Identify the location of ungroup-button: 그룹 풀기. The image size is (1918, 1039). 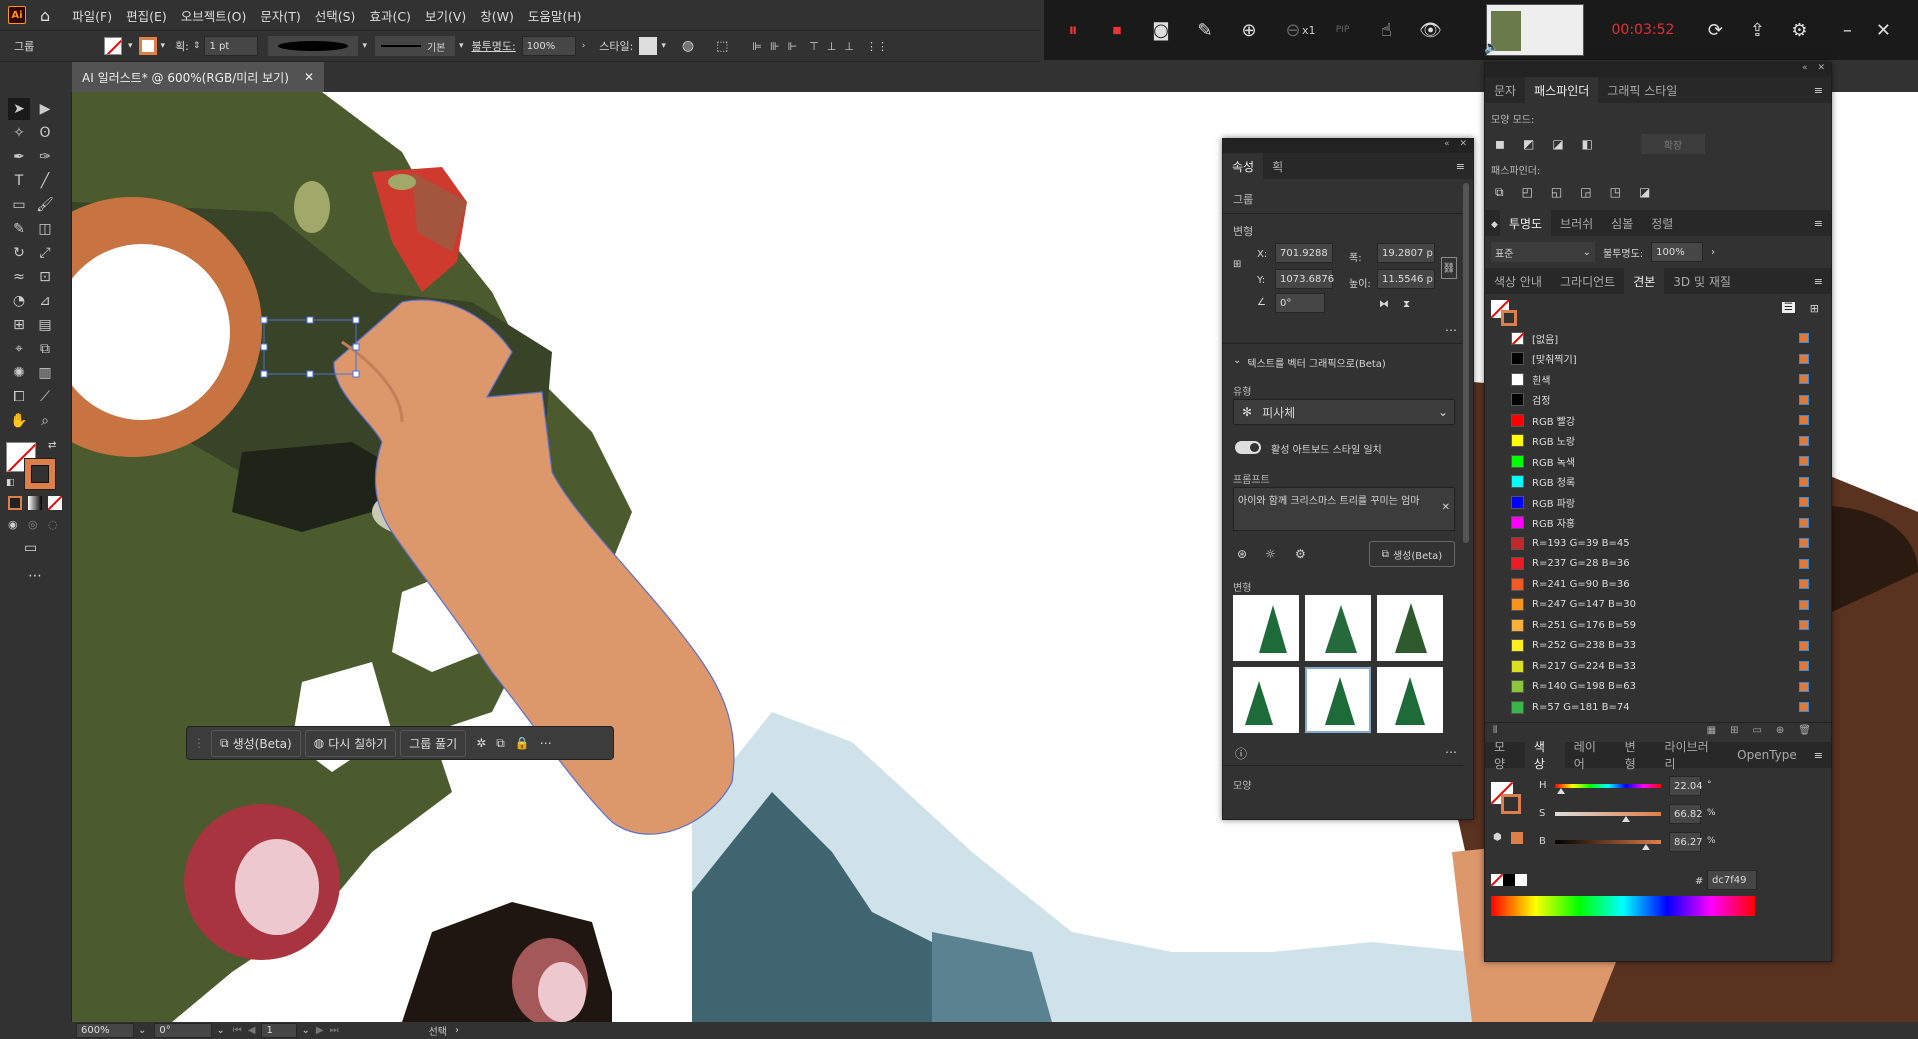
(433, 743).